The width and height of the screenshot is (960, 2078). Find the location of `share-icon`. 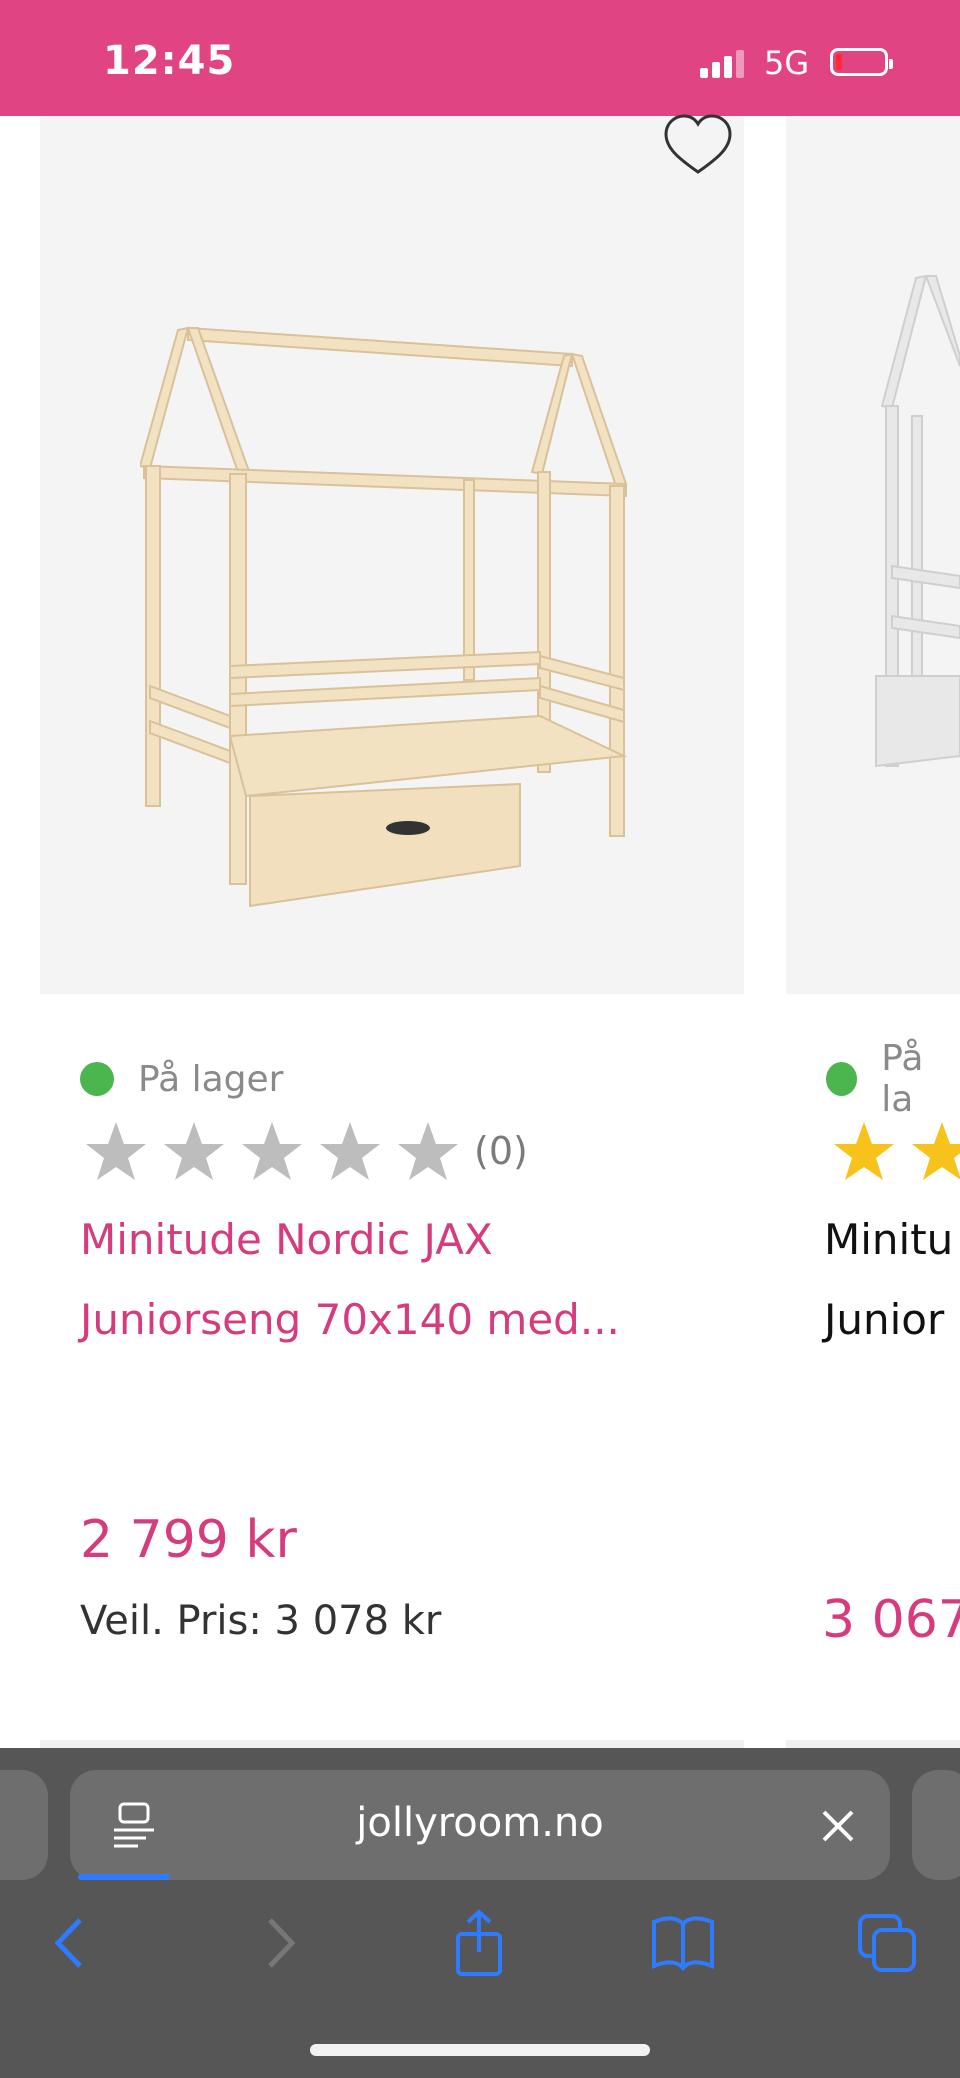

share-icon is located at coordinates (479, 1943).